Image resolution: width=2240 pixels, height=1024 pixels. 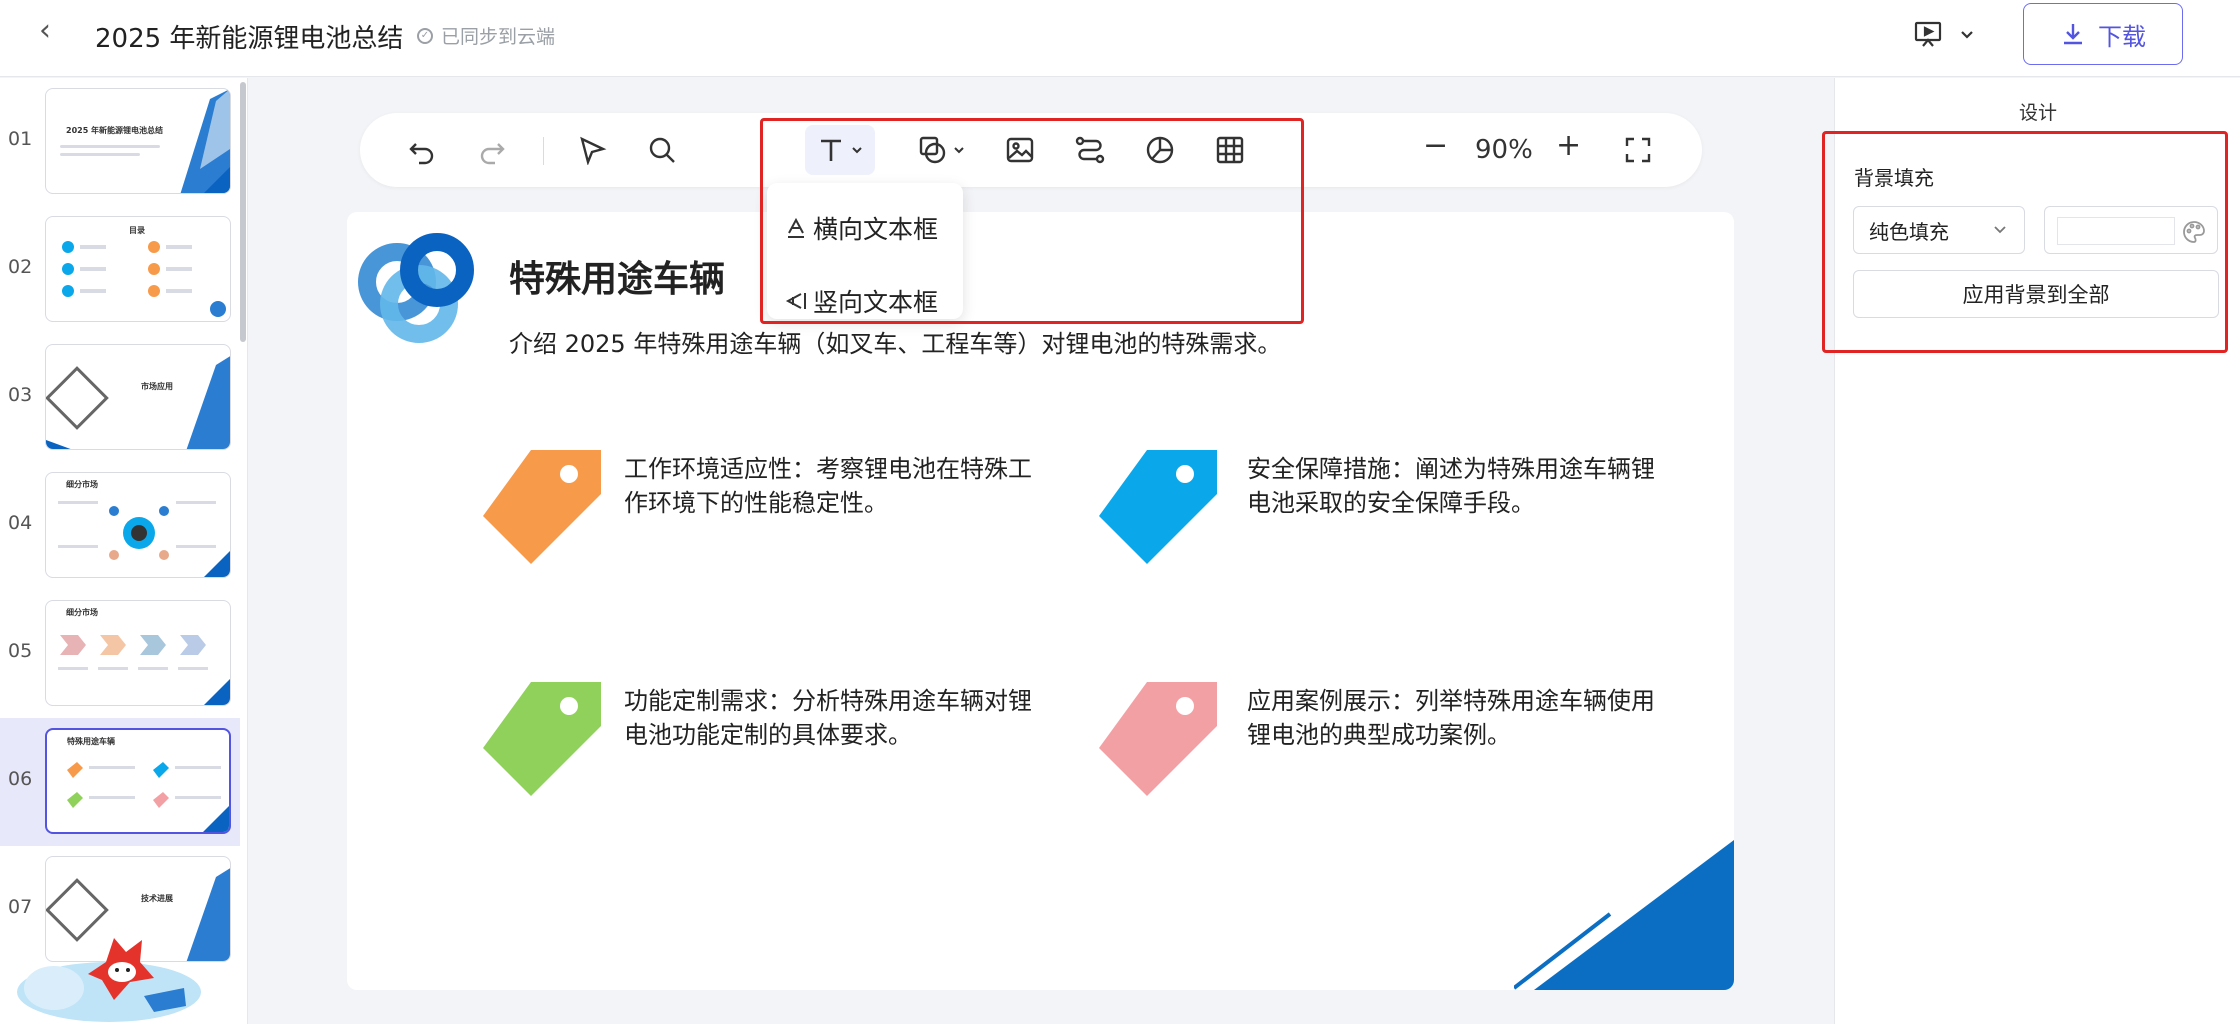 I want to click on pie-chart-icon, so click(x=1160, y=150).